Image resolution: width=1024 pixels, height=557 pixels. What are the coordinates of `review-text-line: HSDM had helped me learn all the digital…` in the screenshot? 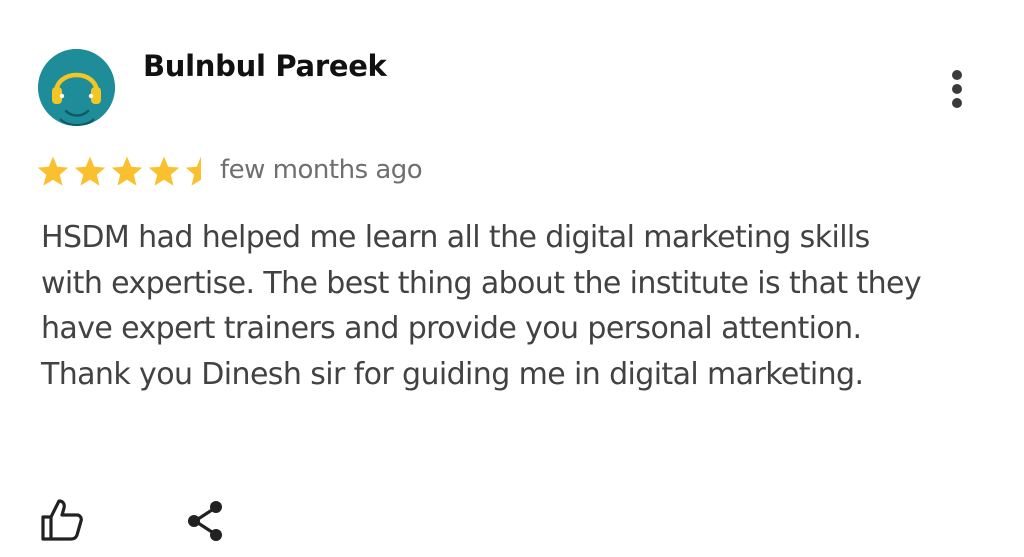 It's located at (455, 237).